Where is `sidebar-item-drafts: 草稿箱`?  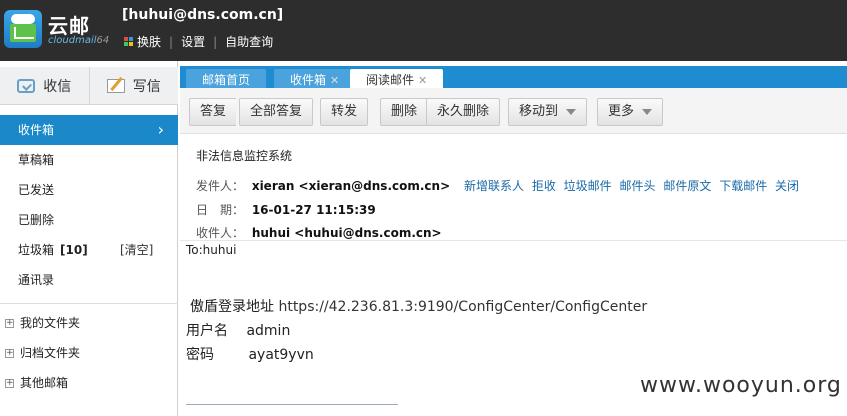 sidebar-item-drafts: 草稿箱 is located at coordinates (89, 160).